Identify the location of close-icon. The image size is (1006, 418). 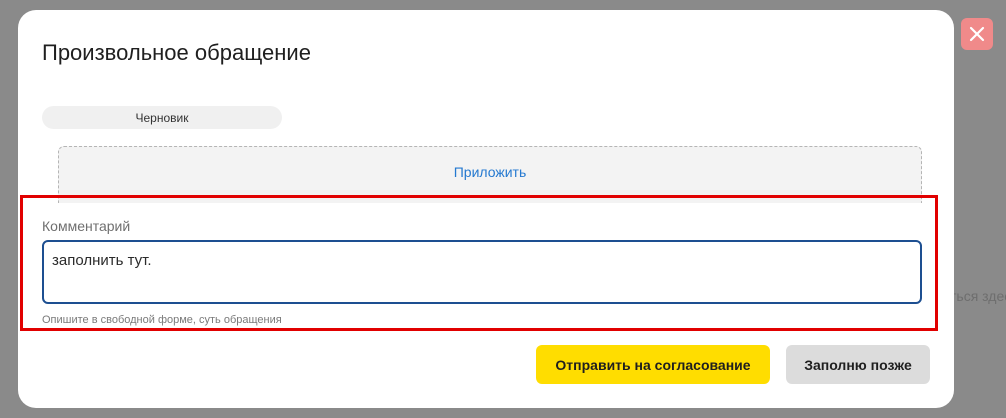
(977, 34).